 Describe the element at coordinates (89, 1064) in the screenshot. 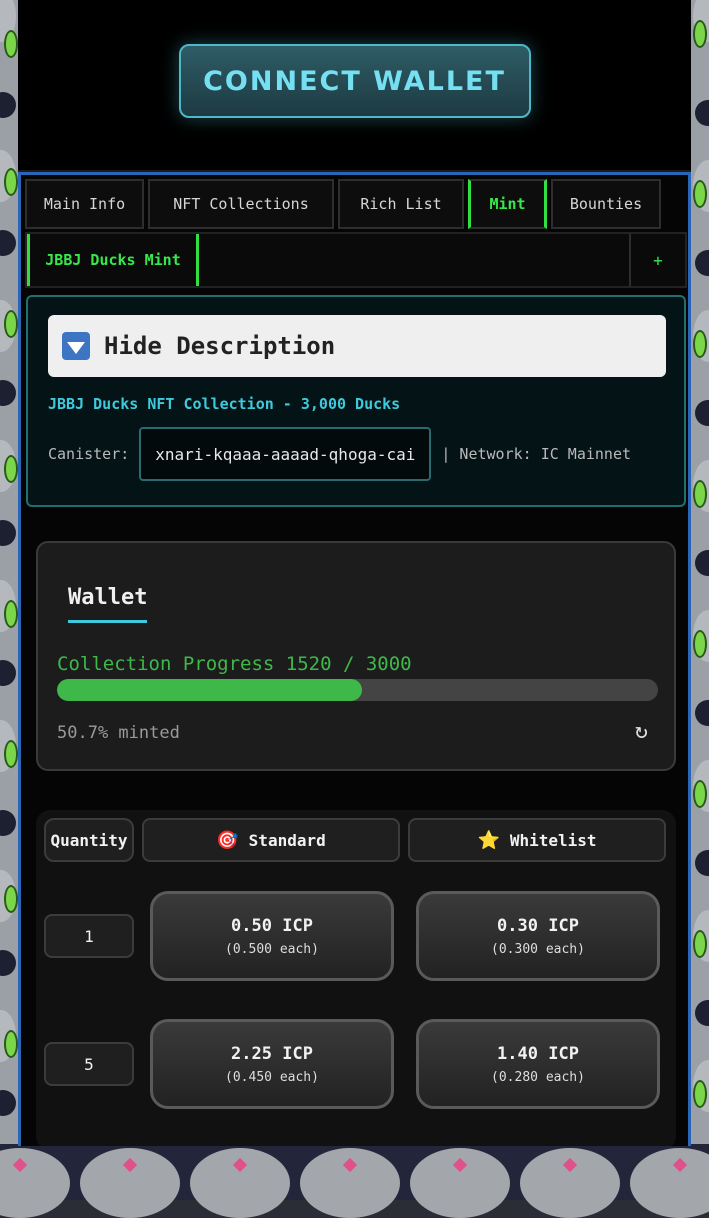

I see `quantity-cell: 5` at that location.